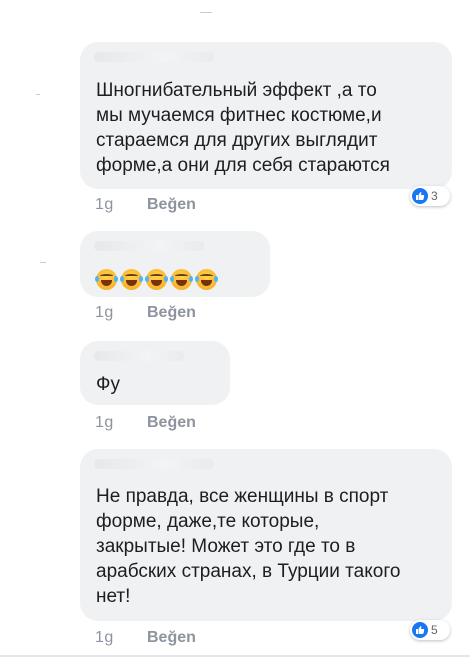 The image size is (470, 657). What do you see at coordinates (155, 373) in the screenshot?
I see `comment-bubble: Фу` at bounding box center [155, 373].